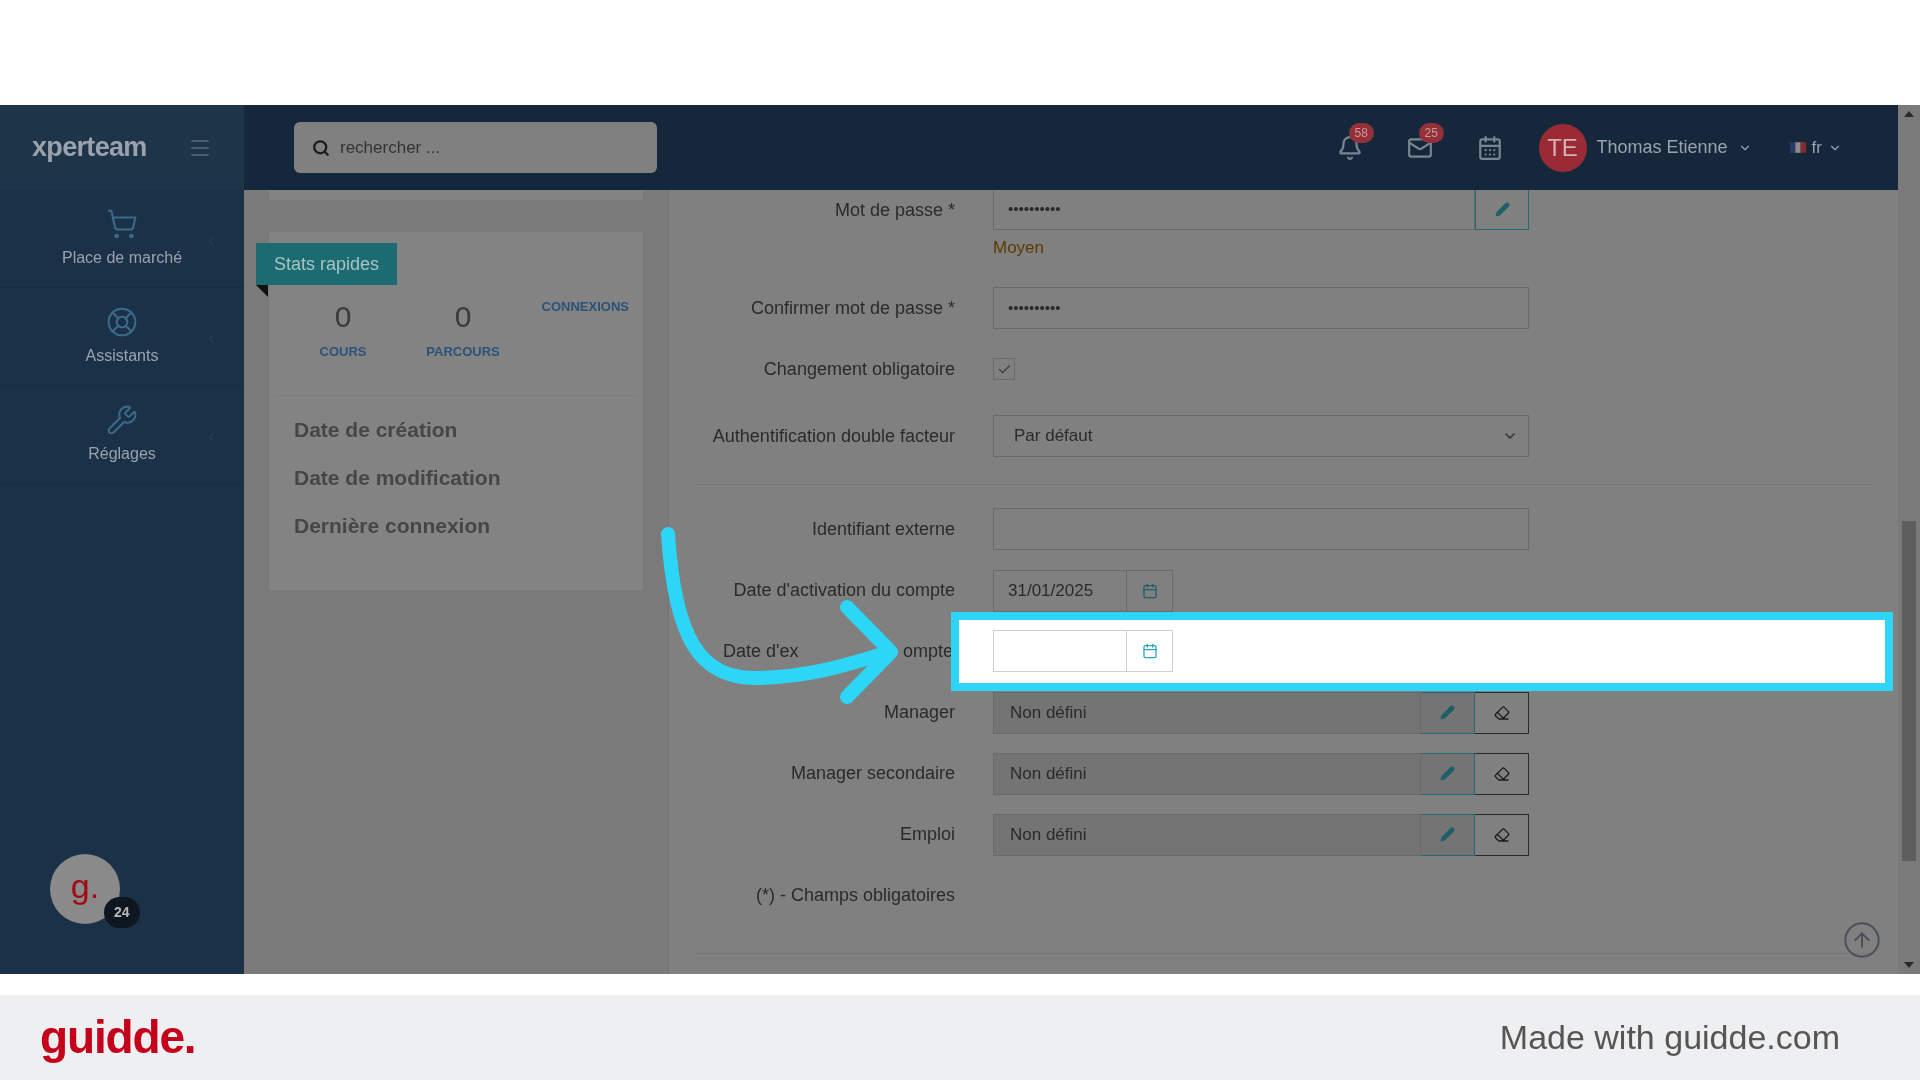 The width and height of the screenshot is (1920, 1080). Describe the element at coordinates (1261, 436) in the screenshot. I see `select-field: Par défaut` at that location.